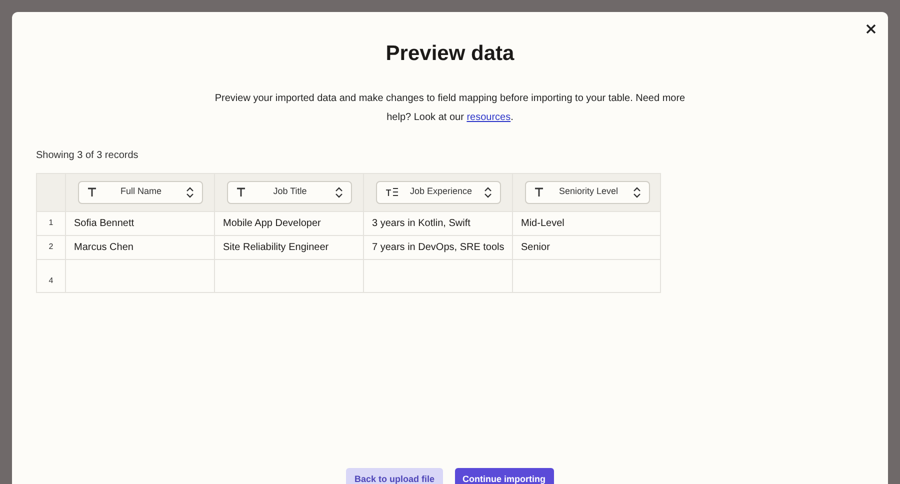  I want to click on table-cell: Sofia Bennett, so click(140, 223).